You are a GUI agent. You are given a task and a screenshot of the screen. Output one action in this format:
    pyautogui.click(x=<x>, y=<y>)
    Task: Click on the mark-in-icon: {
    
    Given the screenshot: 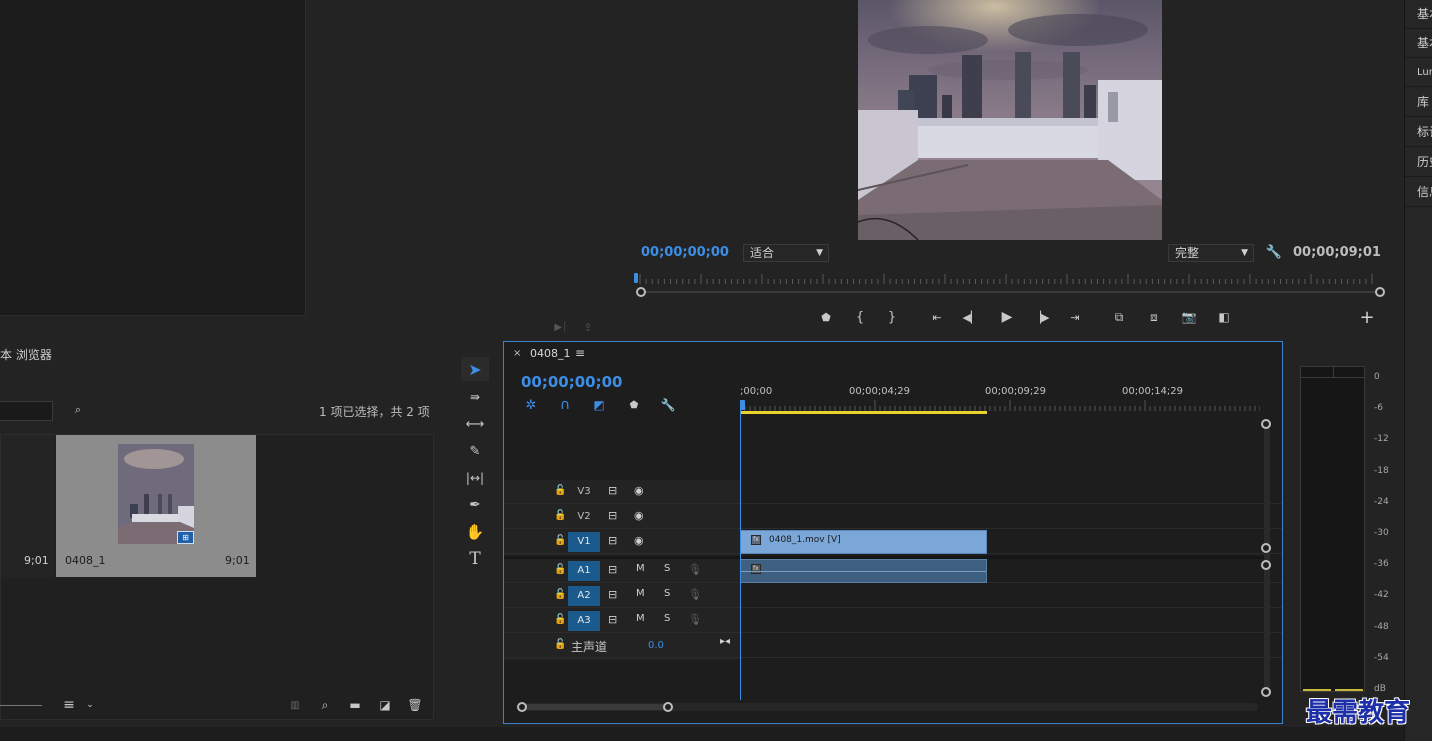 What is the action you would take?
    pyautogui.click(x=860, y=317)
    